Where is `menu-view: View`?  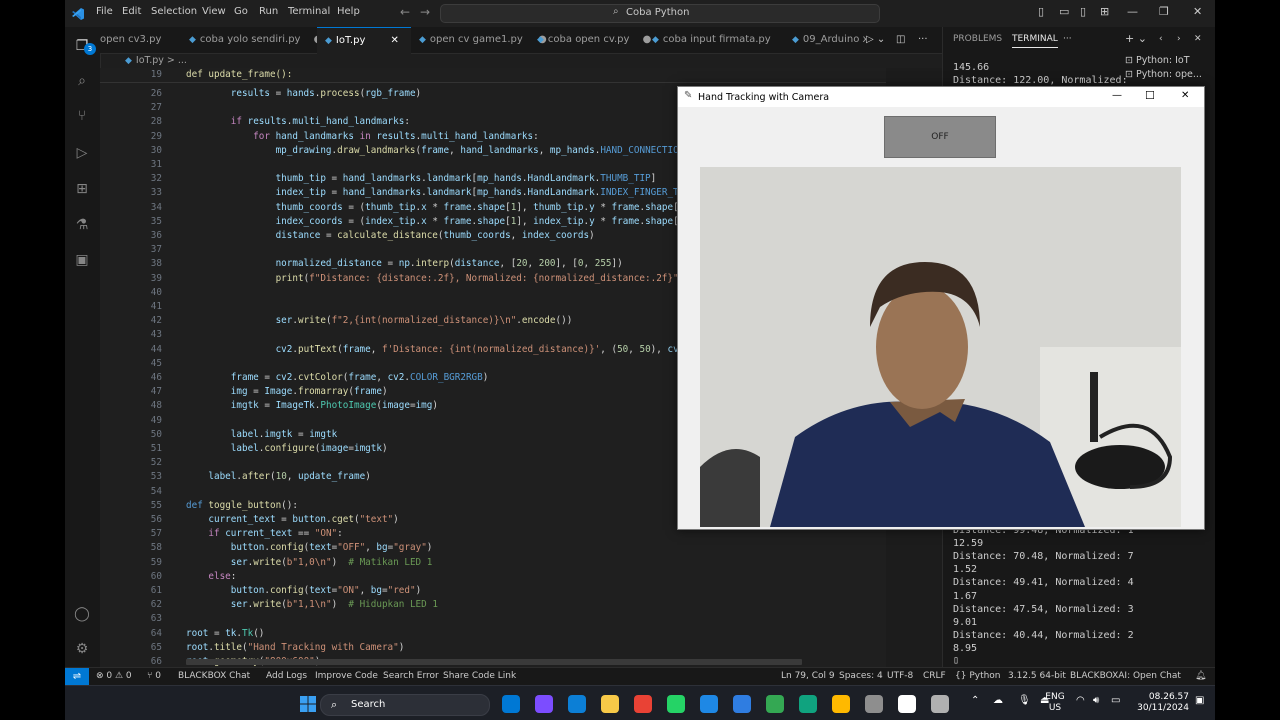
menu-view: View is located at coordinates (214, 11).